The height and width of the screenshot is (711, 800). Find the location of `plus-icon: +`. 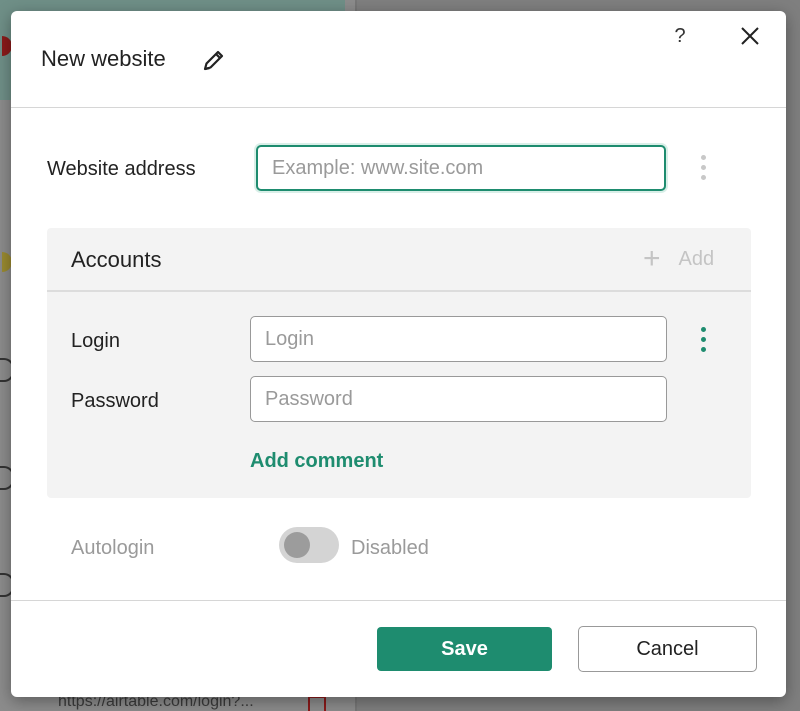

plus-icon: + is located at coordinates (652, 258).